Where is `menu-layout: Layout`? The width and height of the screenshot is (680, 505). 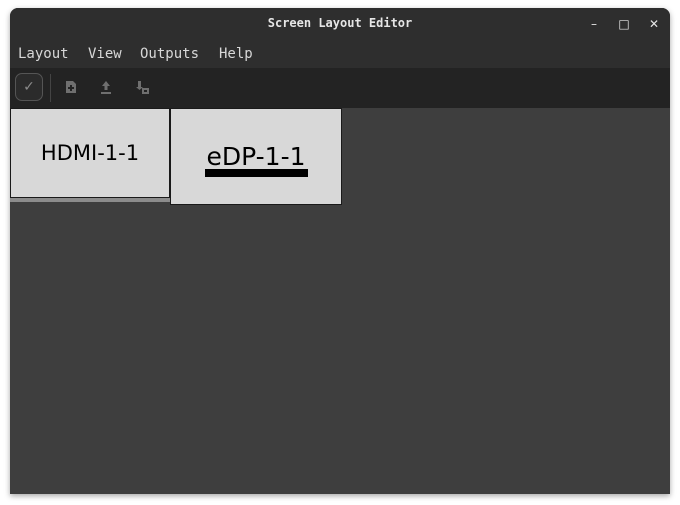 menu-layout: Layout is located at coordinates (43, 54).